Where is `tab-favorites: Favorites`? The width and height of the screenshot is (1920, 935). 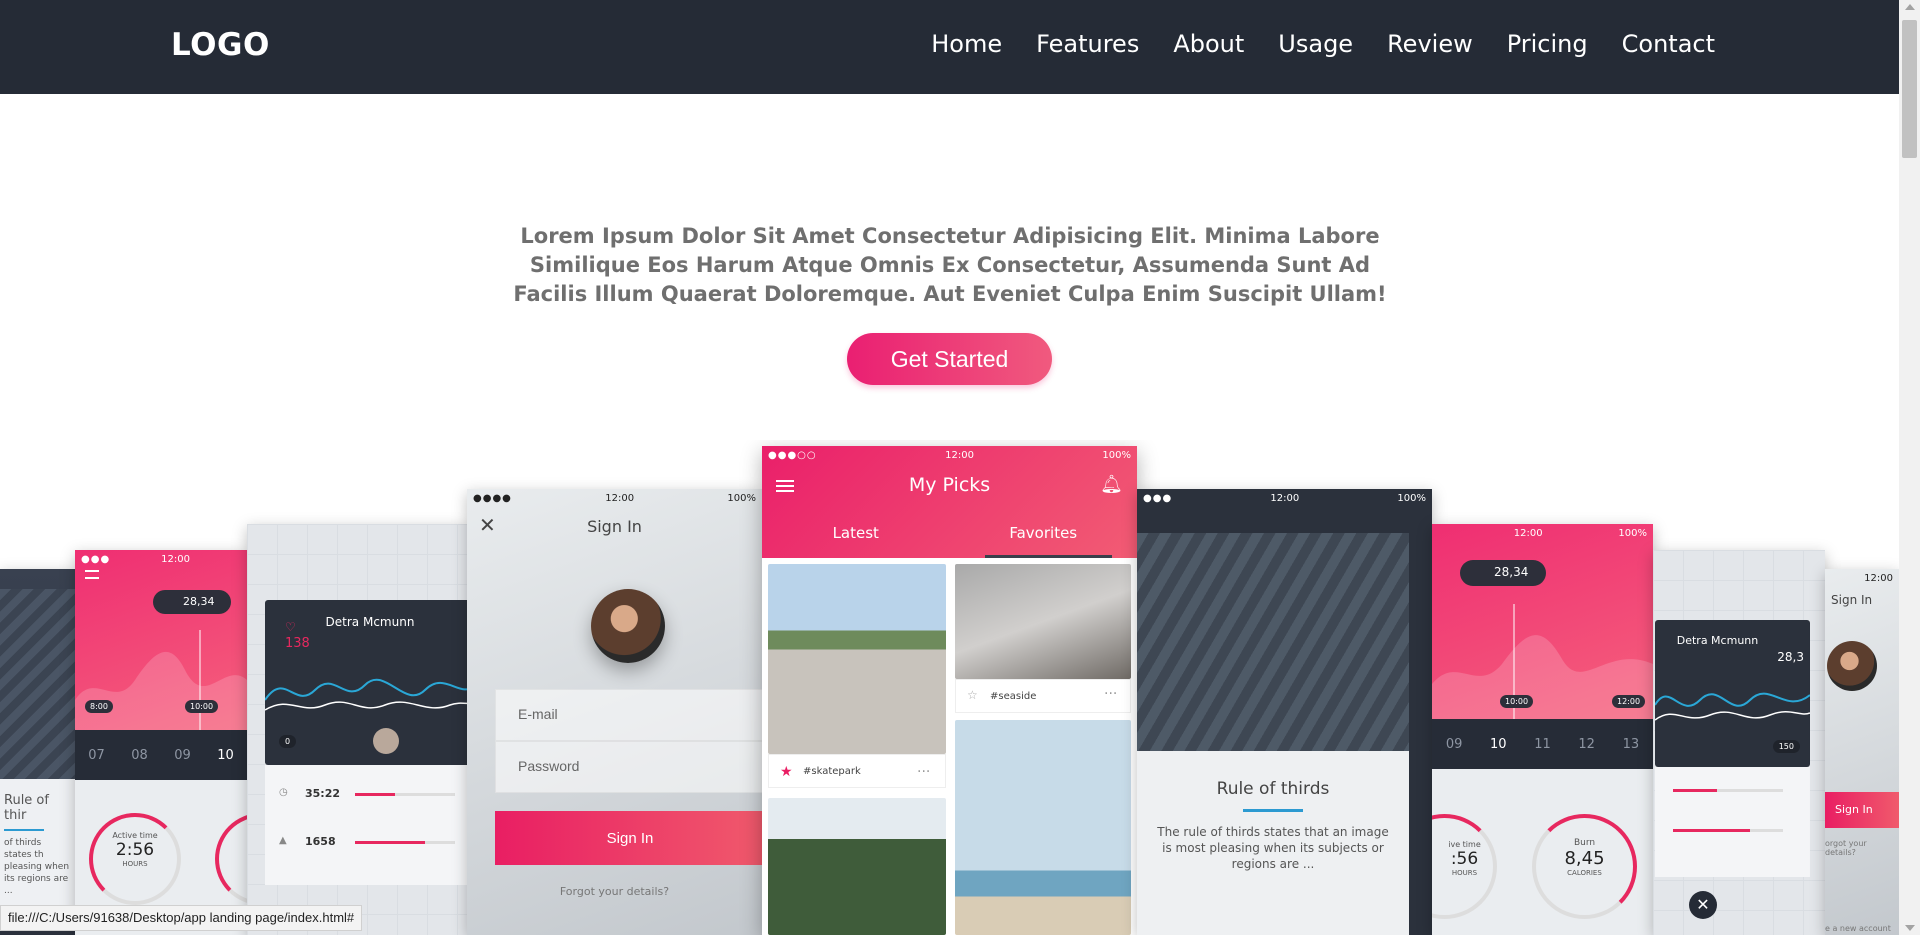
tab-favorites: Favorites is located at coordinates (1044, 538).